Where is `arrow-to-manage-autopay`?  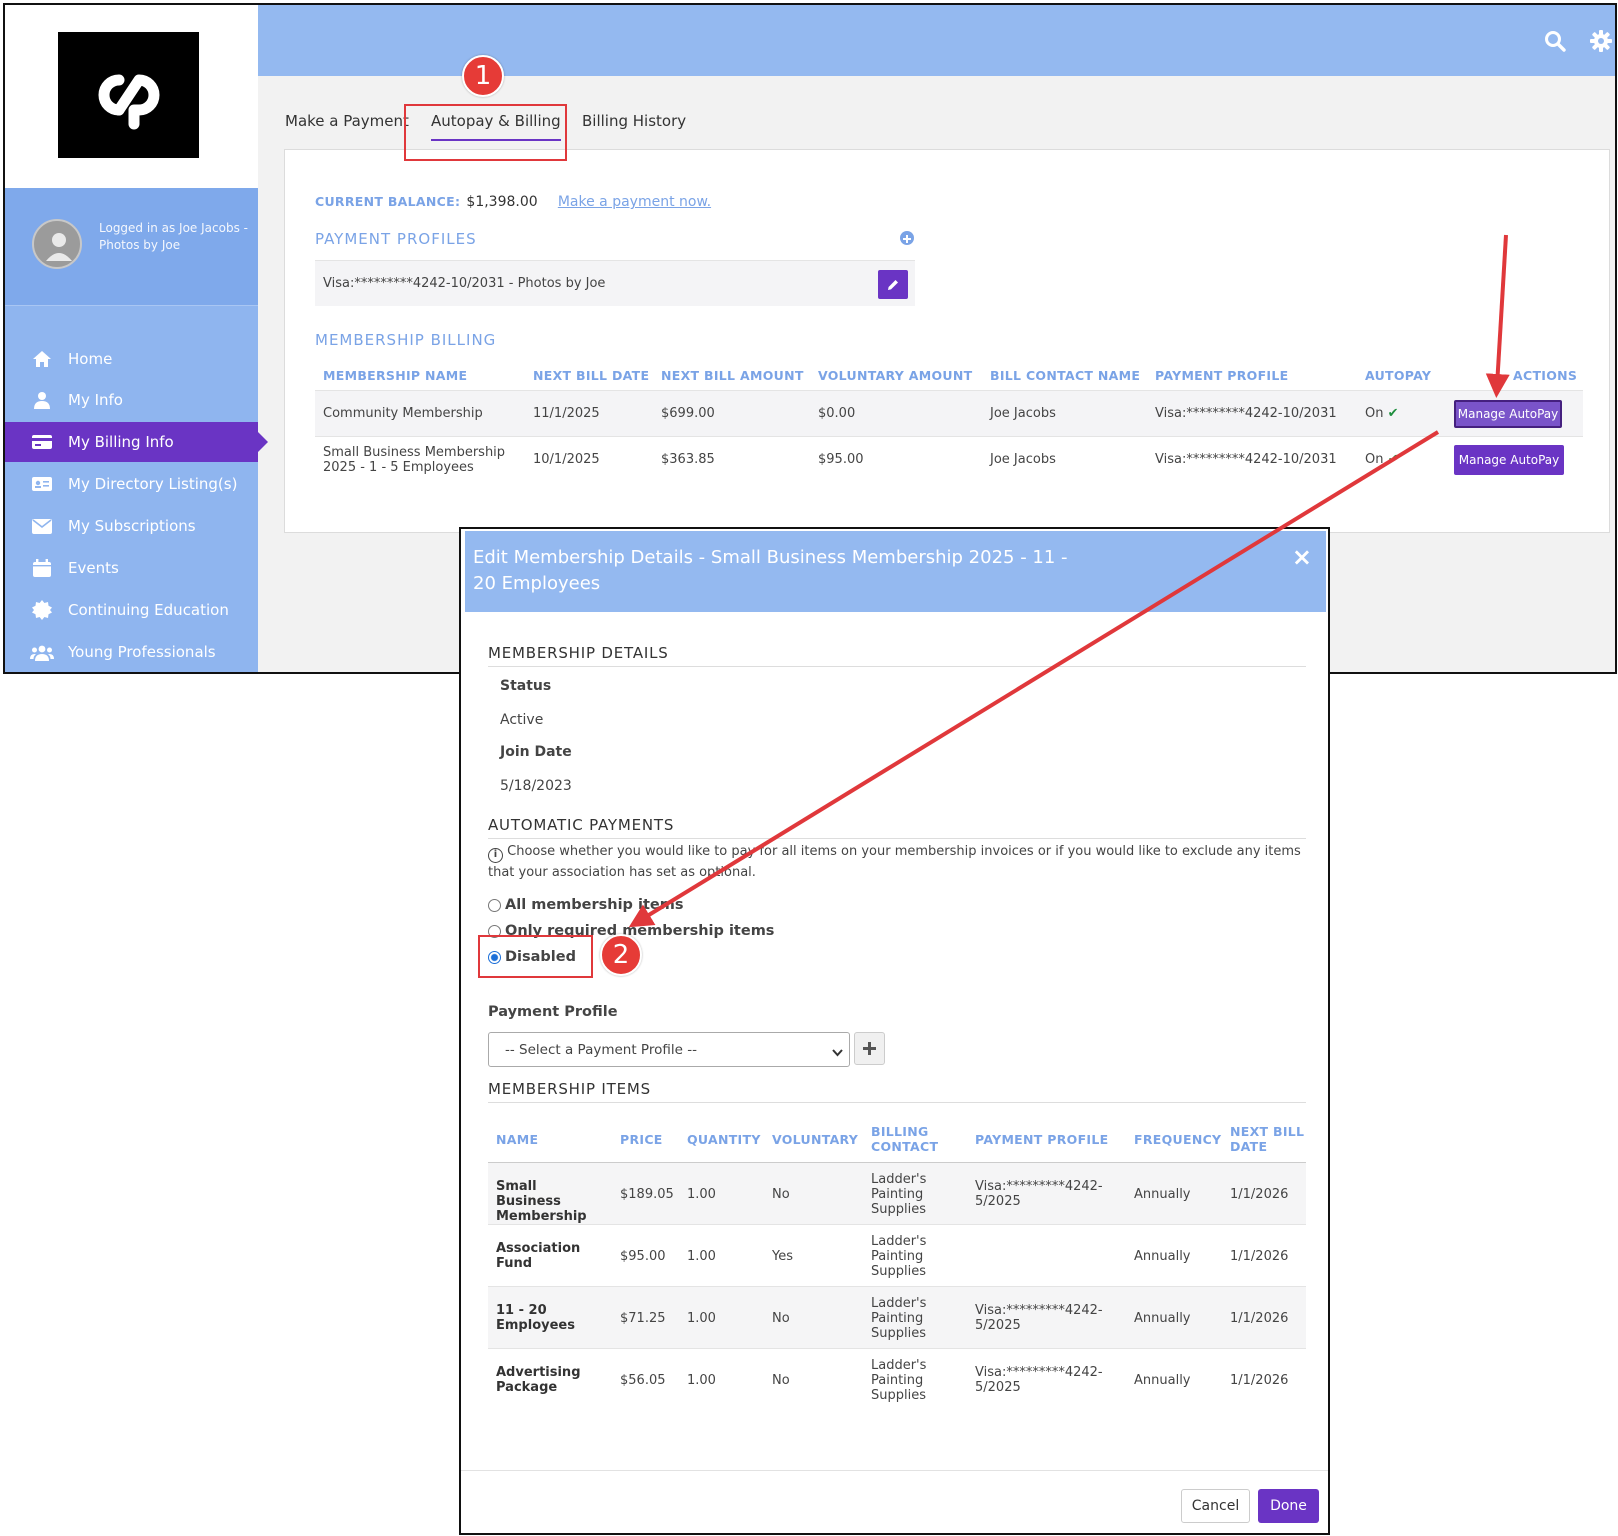 arrow-to-manage-autopay is located at coordinates (1497, 316).